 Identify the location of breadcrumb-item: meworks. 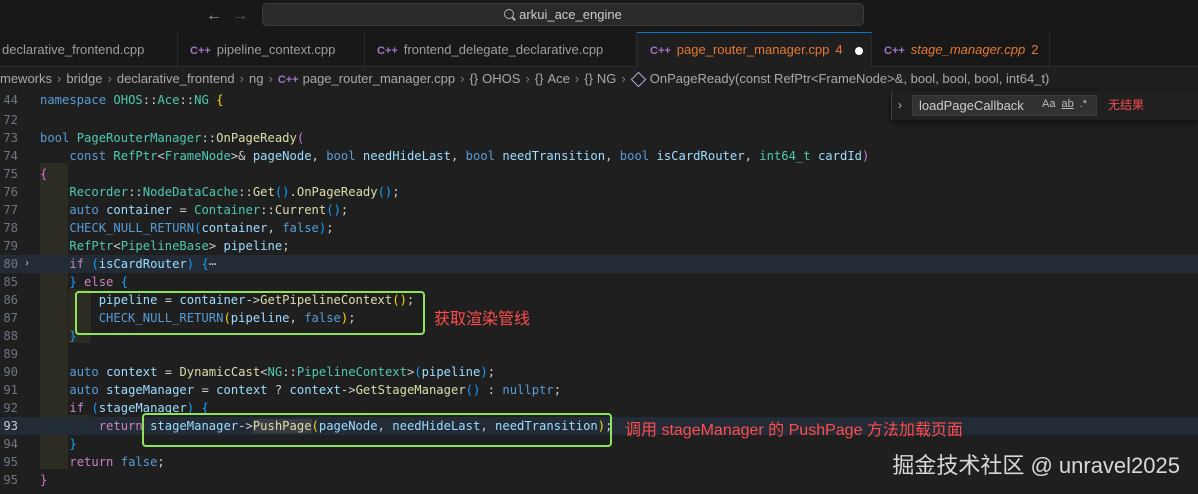
(26, 78).